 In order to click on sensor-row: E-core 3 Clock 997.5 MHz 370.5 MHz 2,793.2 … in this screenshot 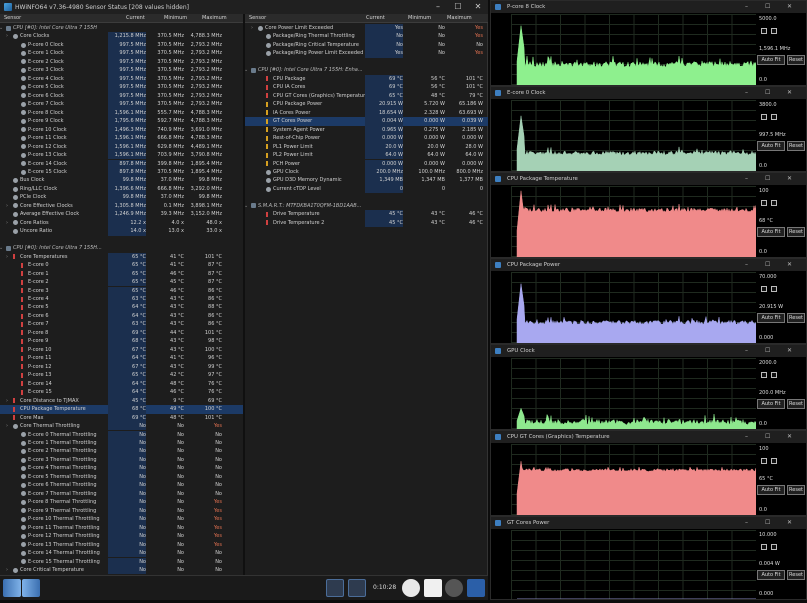, I will do `click(121, 70)`.